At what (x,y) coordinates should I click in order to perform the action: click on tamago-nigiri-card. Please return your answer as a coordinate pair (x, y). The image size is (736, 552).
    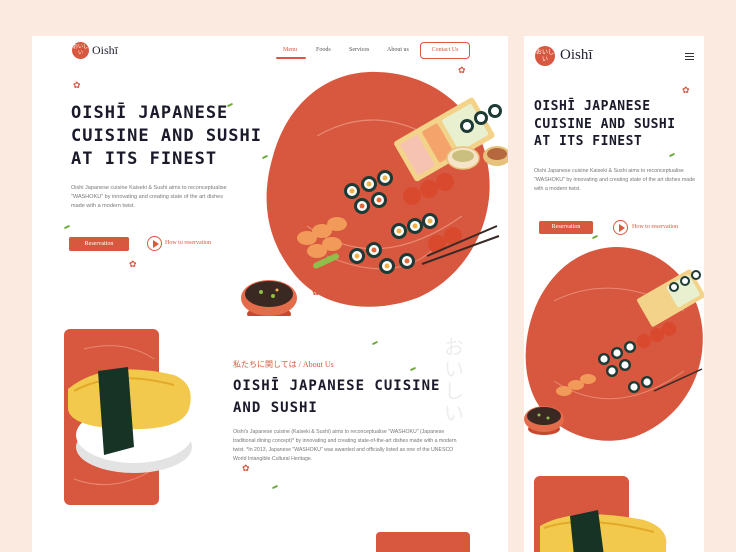
    Looking at the image, I should click on (128, 417).